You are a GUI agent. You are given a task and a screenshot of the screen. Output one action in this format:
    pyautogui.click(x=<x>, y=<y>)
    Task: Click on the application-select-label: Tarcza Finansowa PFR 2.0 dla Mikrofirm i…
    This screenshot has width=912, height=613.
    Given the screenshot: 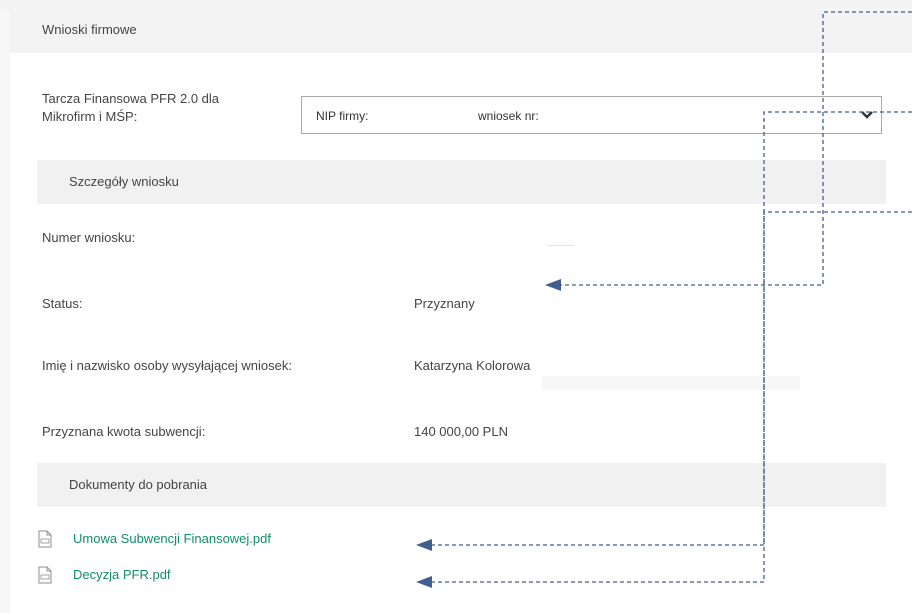 What is the action you would take?
    pyautogui.click(x=130, y=108)
    